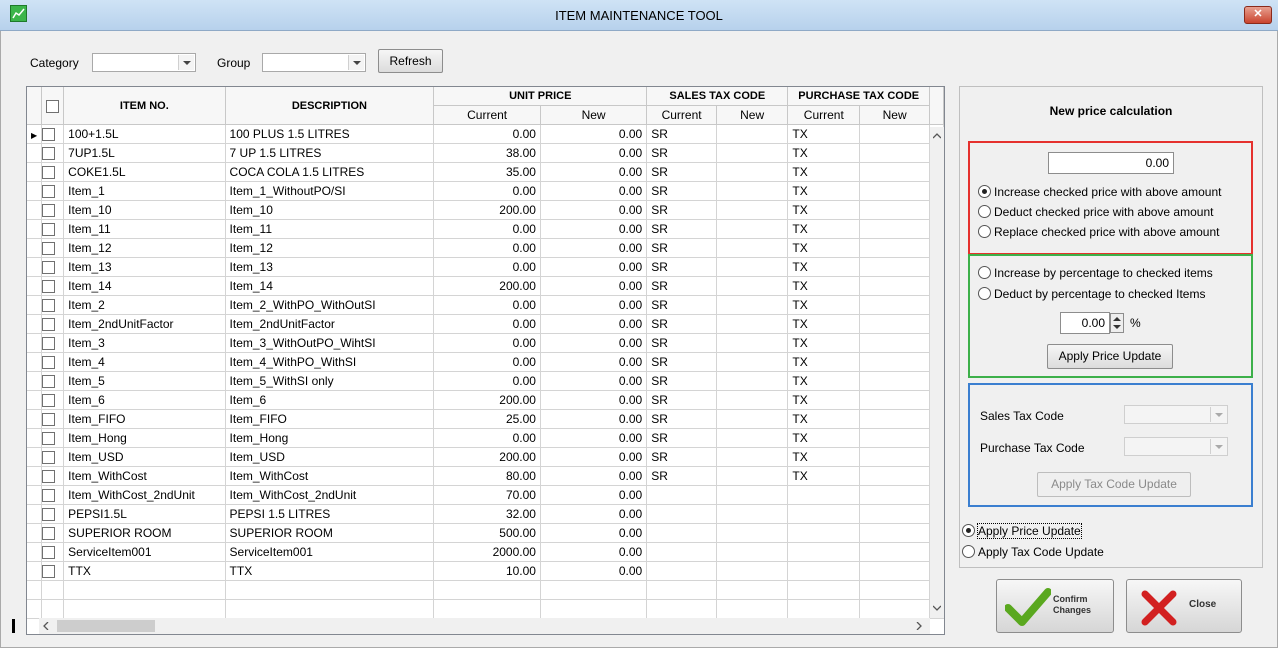  I want to click on table-row: Item_4 Item_4_WithPO_WithSI 0.00 0.00 SR TX, so click(485, 362).